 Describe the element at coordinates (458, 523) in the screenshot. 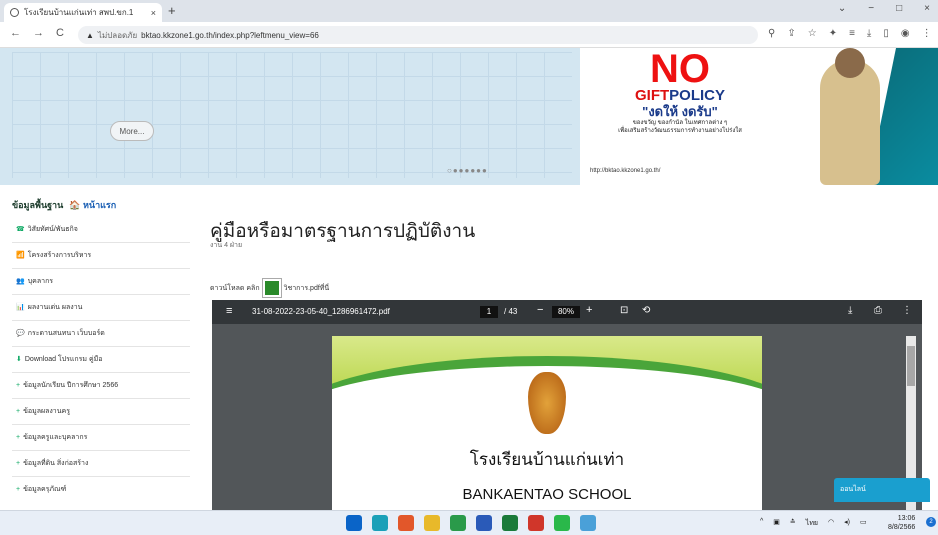

I see `chrome-app-icon` at that location.